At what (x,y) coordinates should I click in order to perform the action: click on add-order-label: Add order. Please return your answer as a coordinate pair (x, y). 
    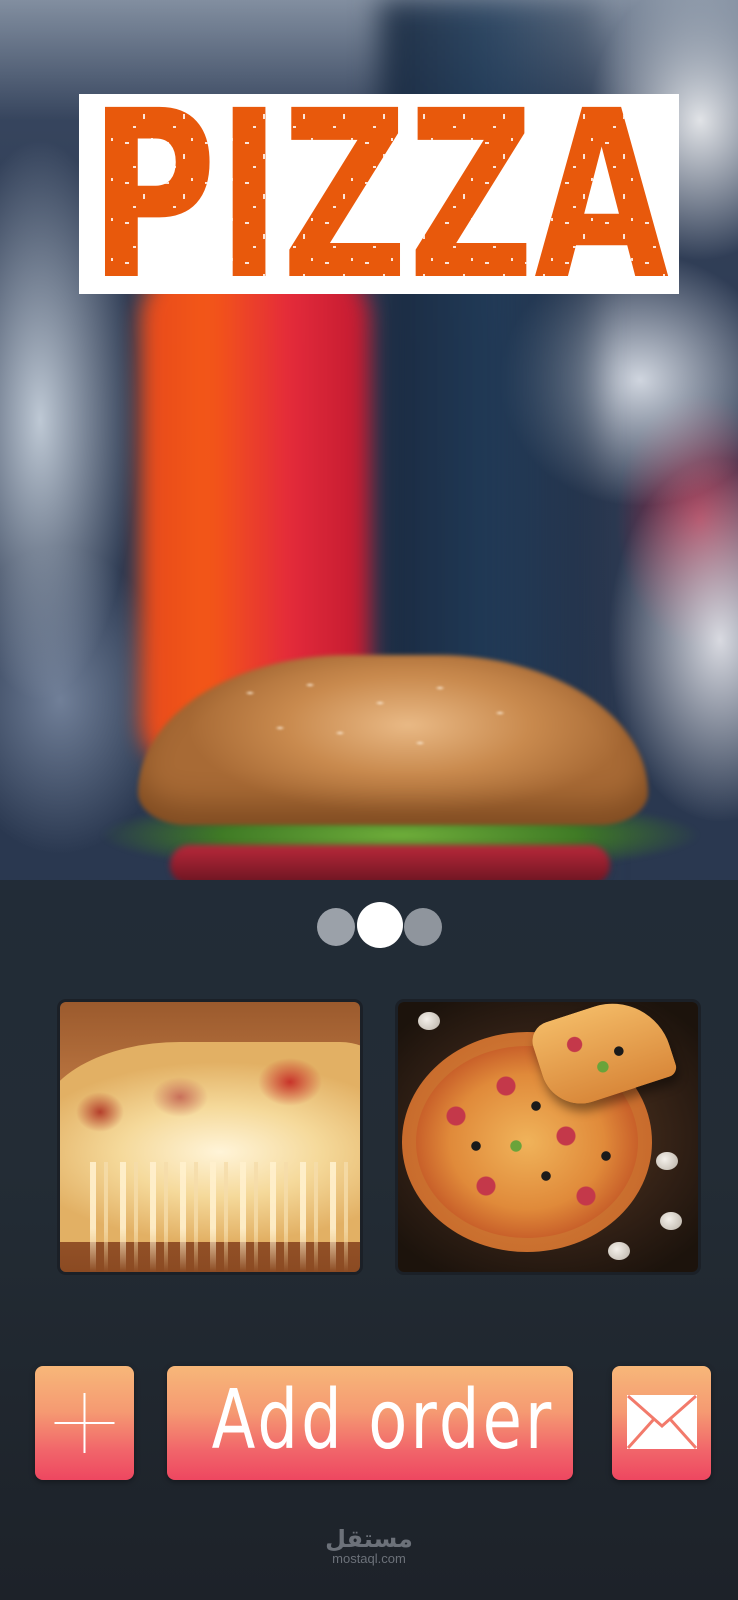
    Looking at the image, I should click on (383, 1420).